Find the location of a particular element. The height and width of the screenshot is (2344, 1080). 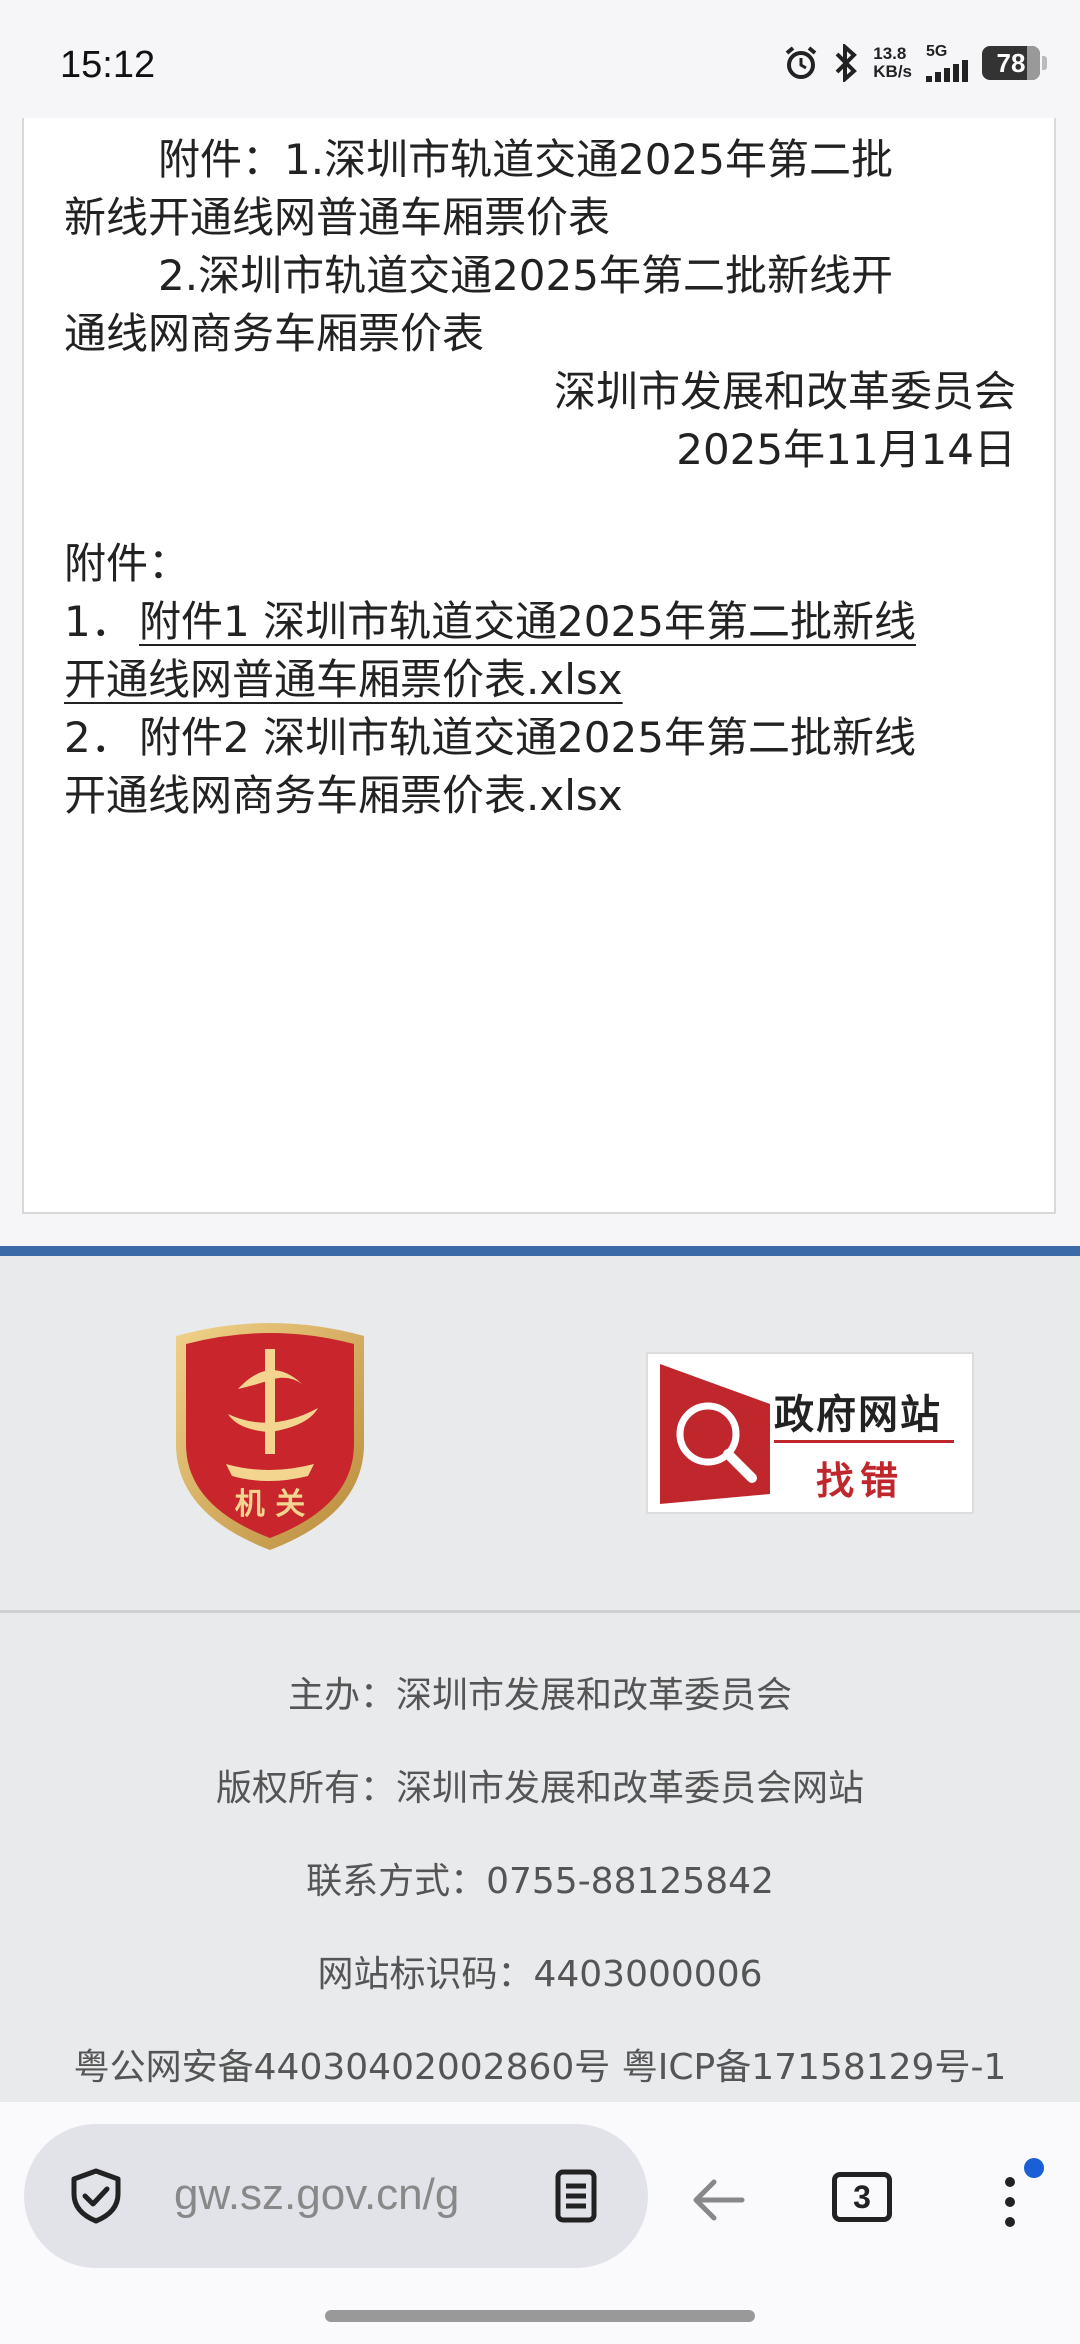

battery-icon: 78 is located at coordinates (1014, 63).